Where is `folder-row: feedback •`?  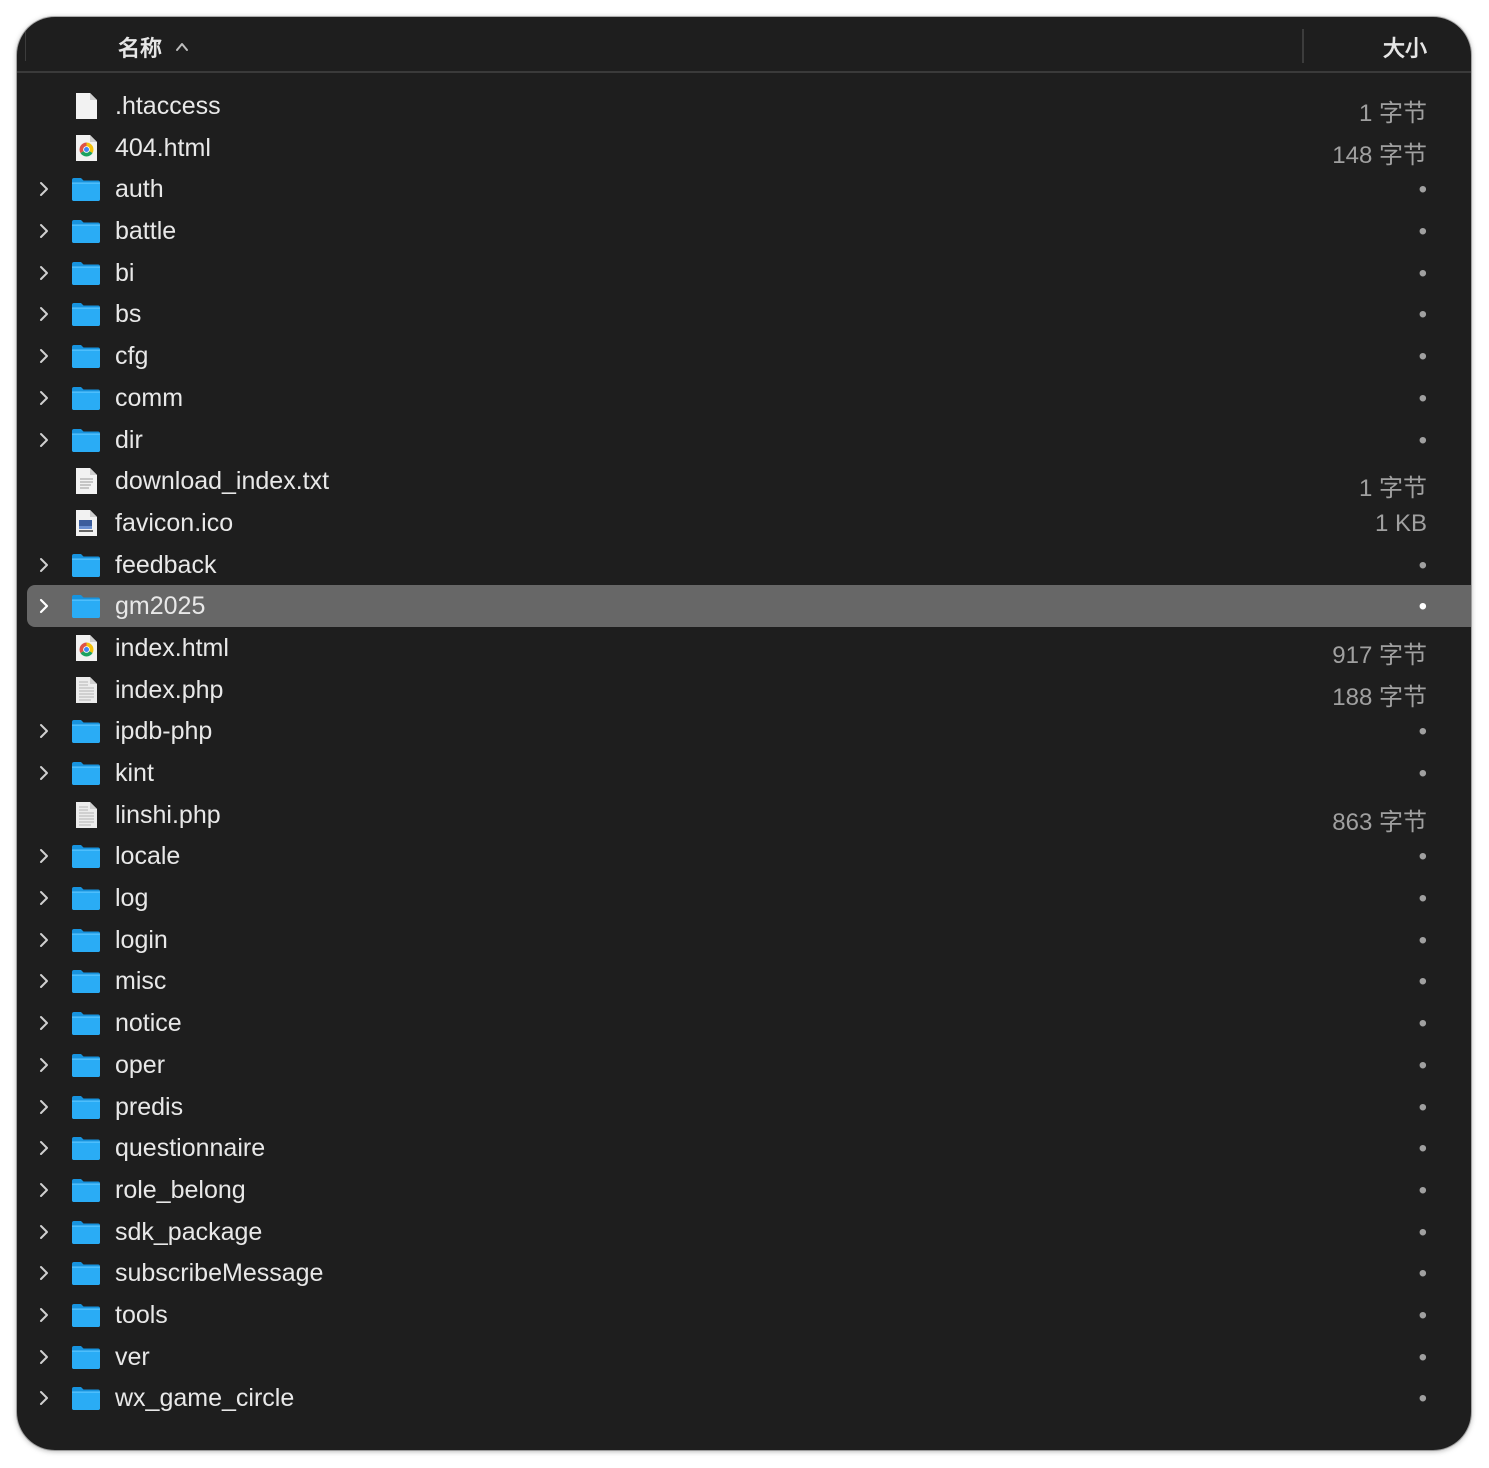 folder-row: feedback • is located at coordinates (744, 565).